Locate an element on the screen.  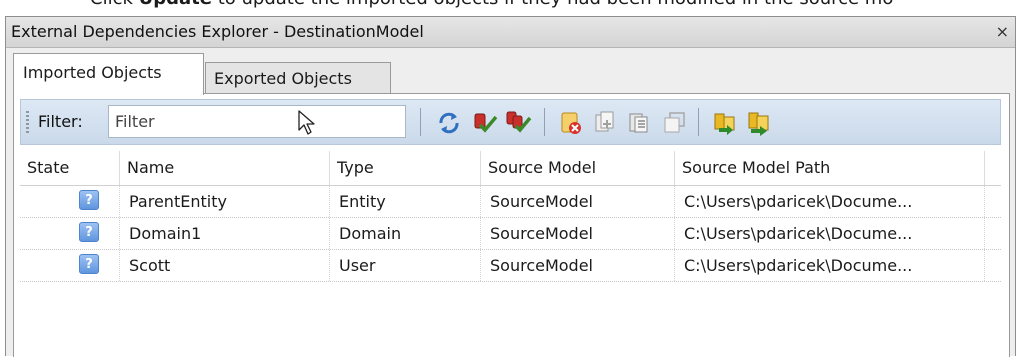
toolbar: Filter: is located at coordinates (510, 122).